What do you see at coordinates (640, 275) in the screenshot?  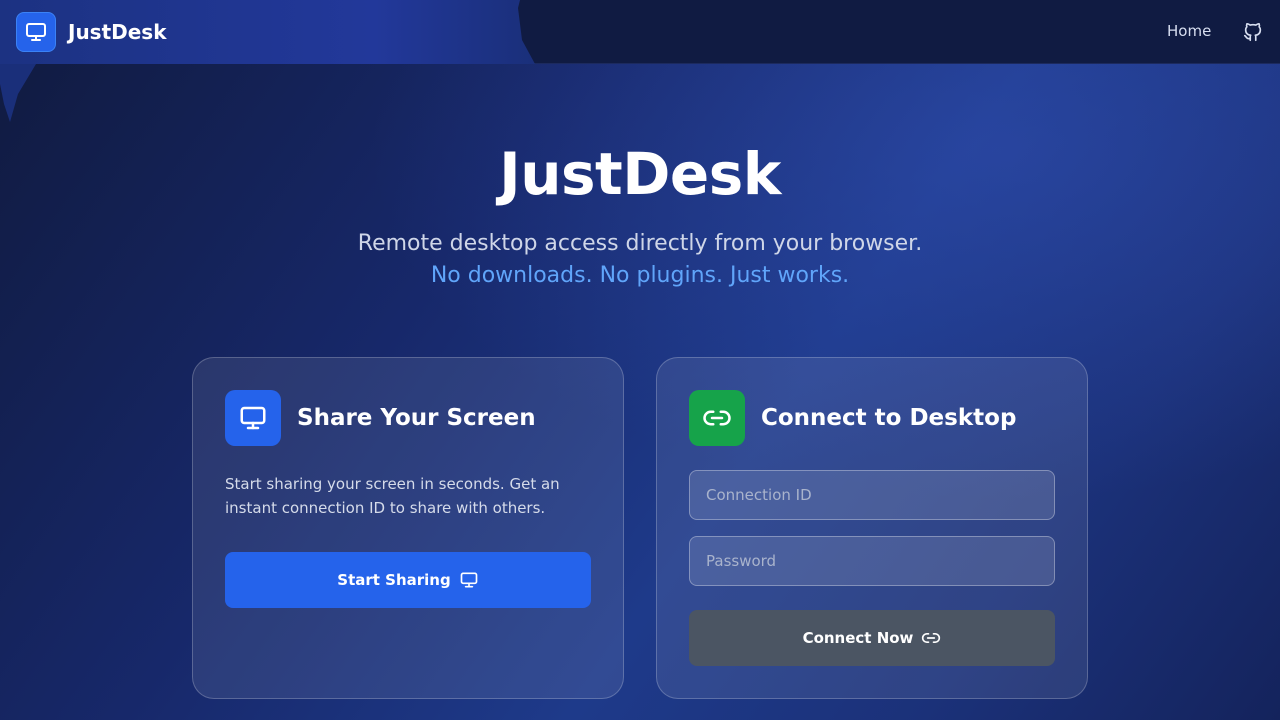 I see `hero-tagline: No downloads. No plugins. Just works.` at bounding box center [640, 275].